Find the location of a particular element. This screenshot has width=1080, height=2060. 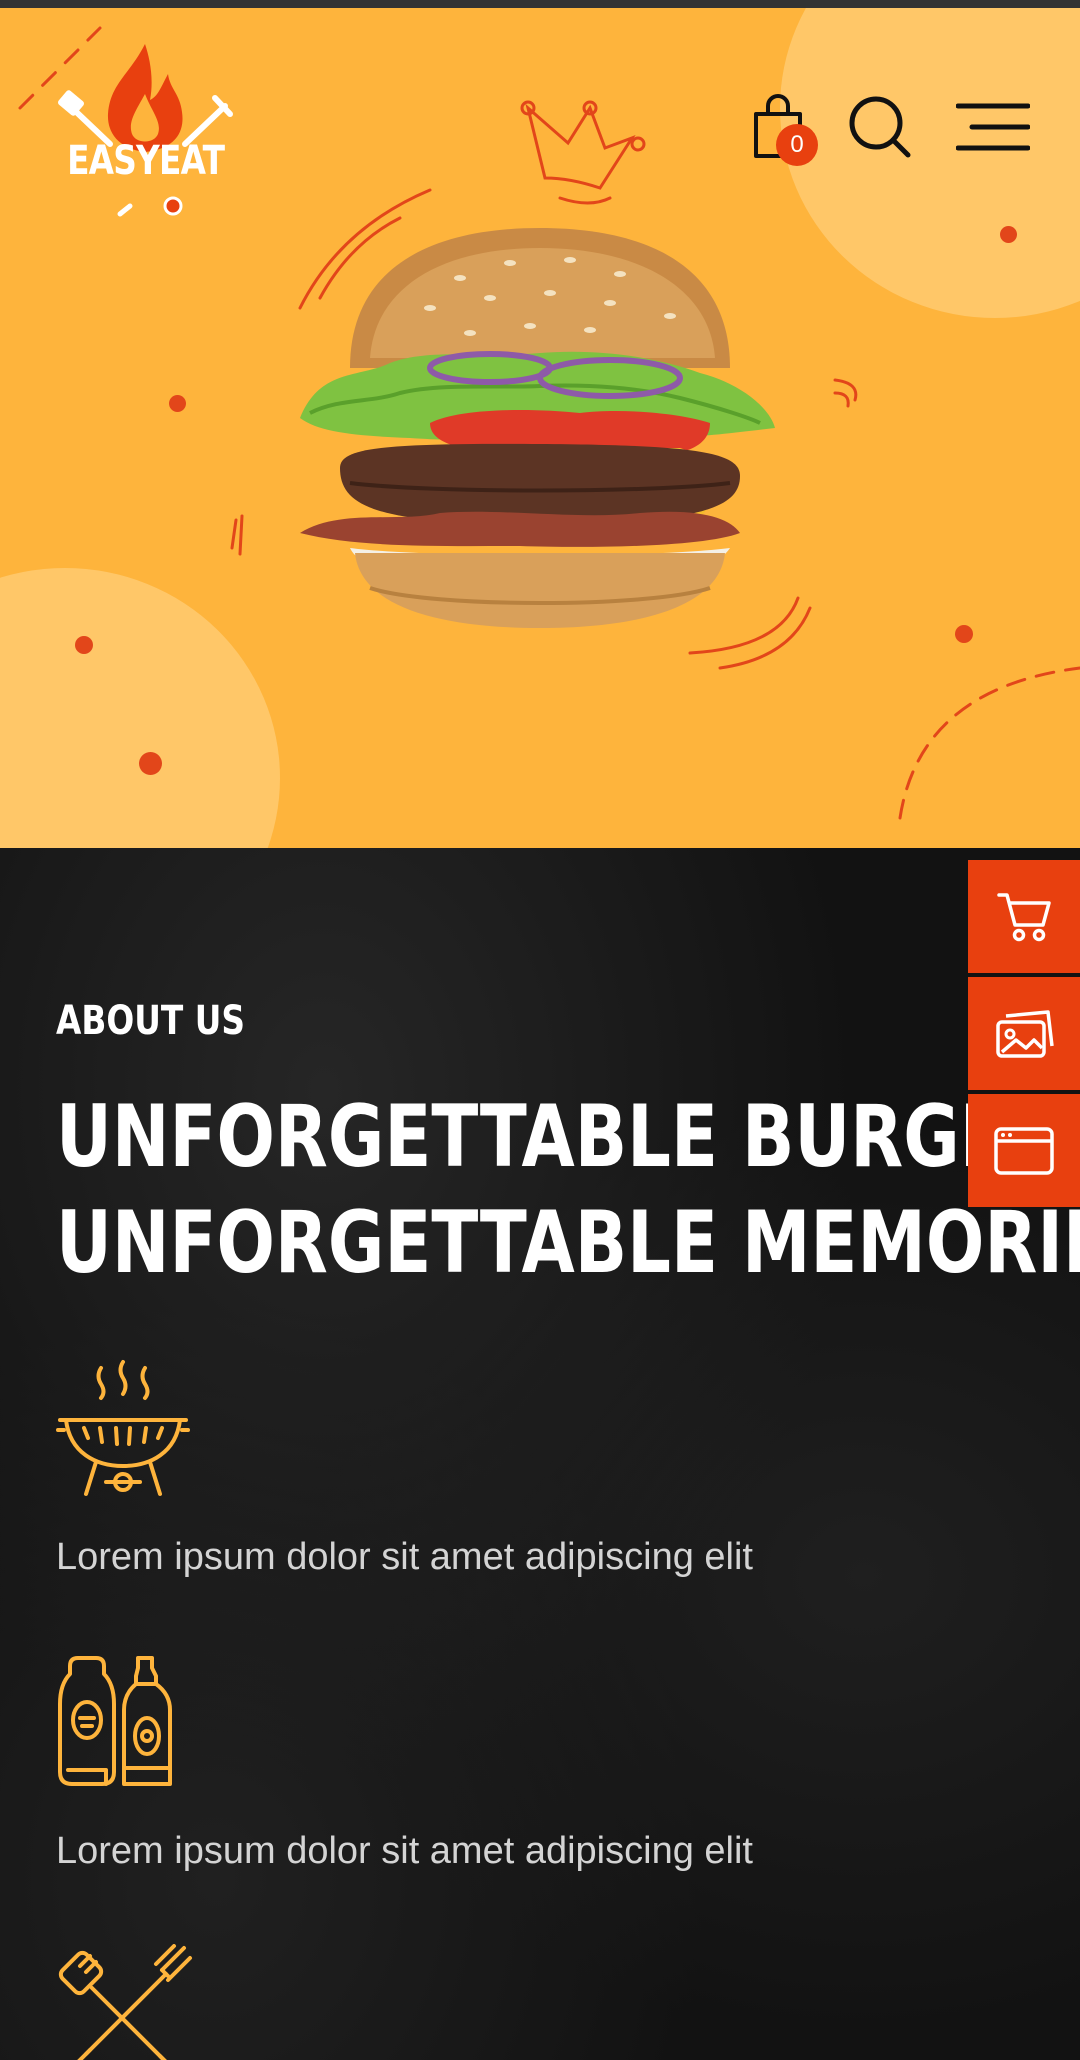

gallery-icon is located at coordinates (1025, 1033).